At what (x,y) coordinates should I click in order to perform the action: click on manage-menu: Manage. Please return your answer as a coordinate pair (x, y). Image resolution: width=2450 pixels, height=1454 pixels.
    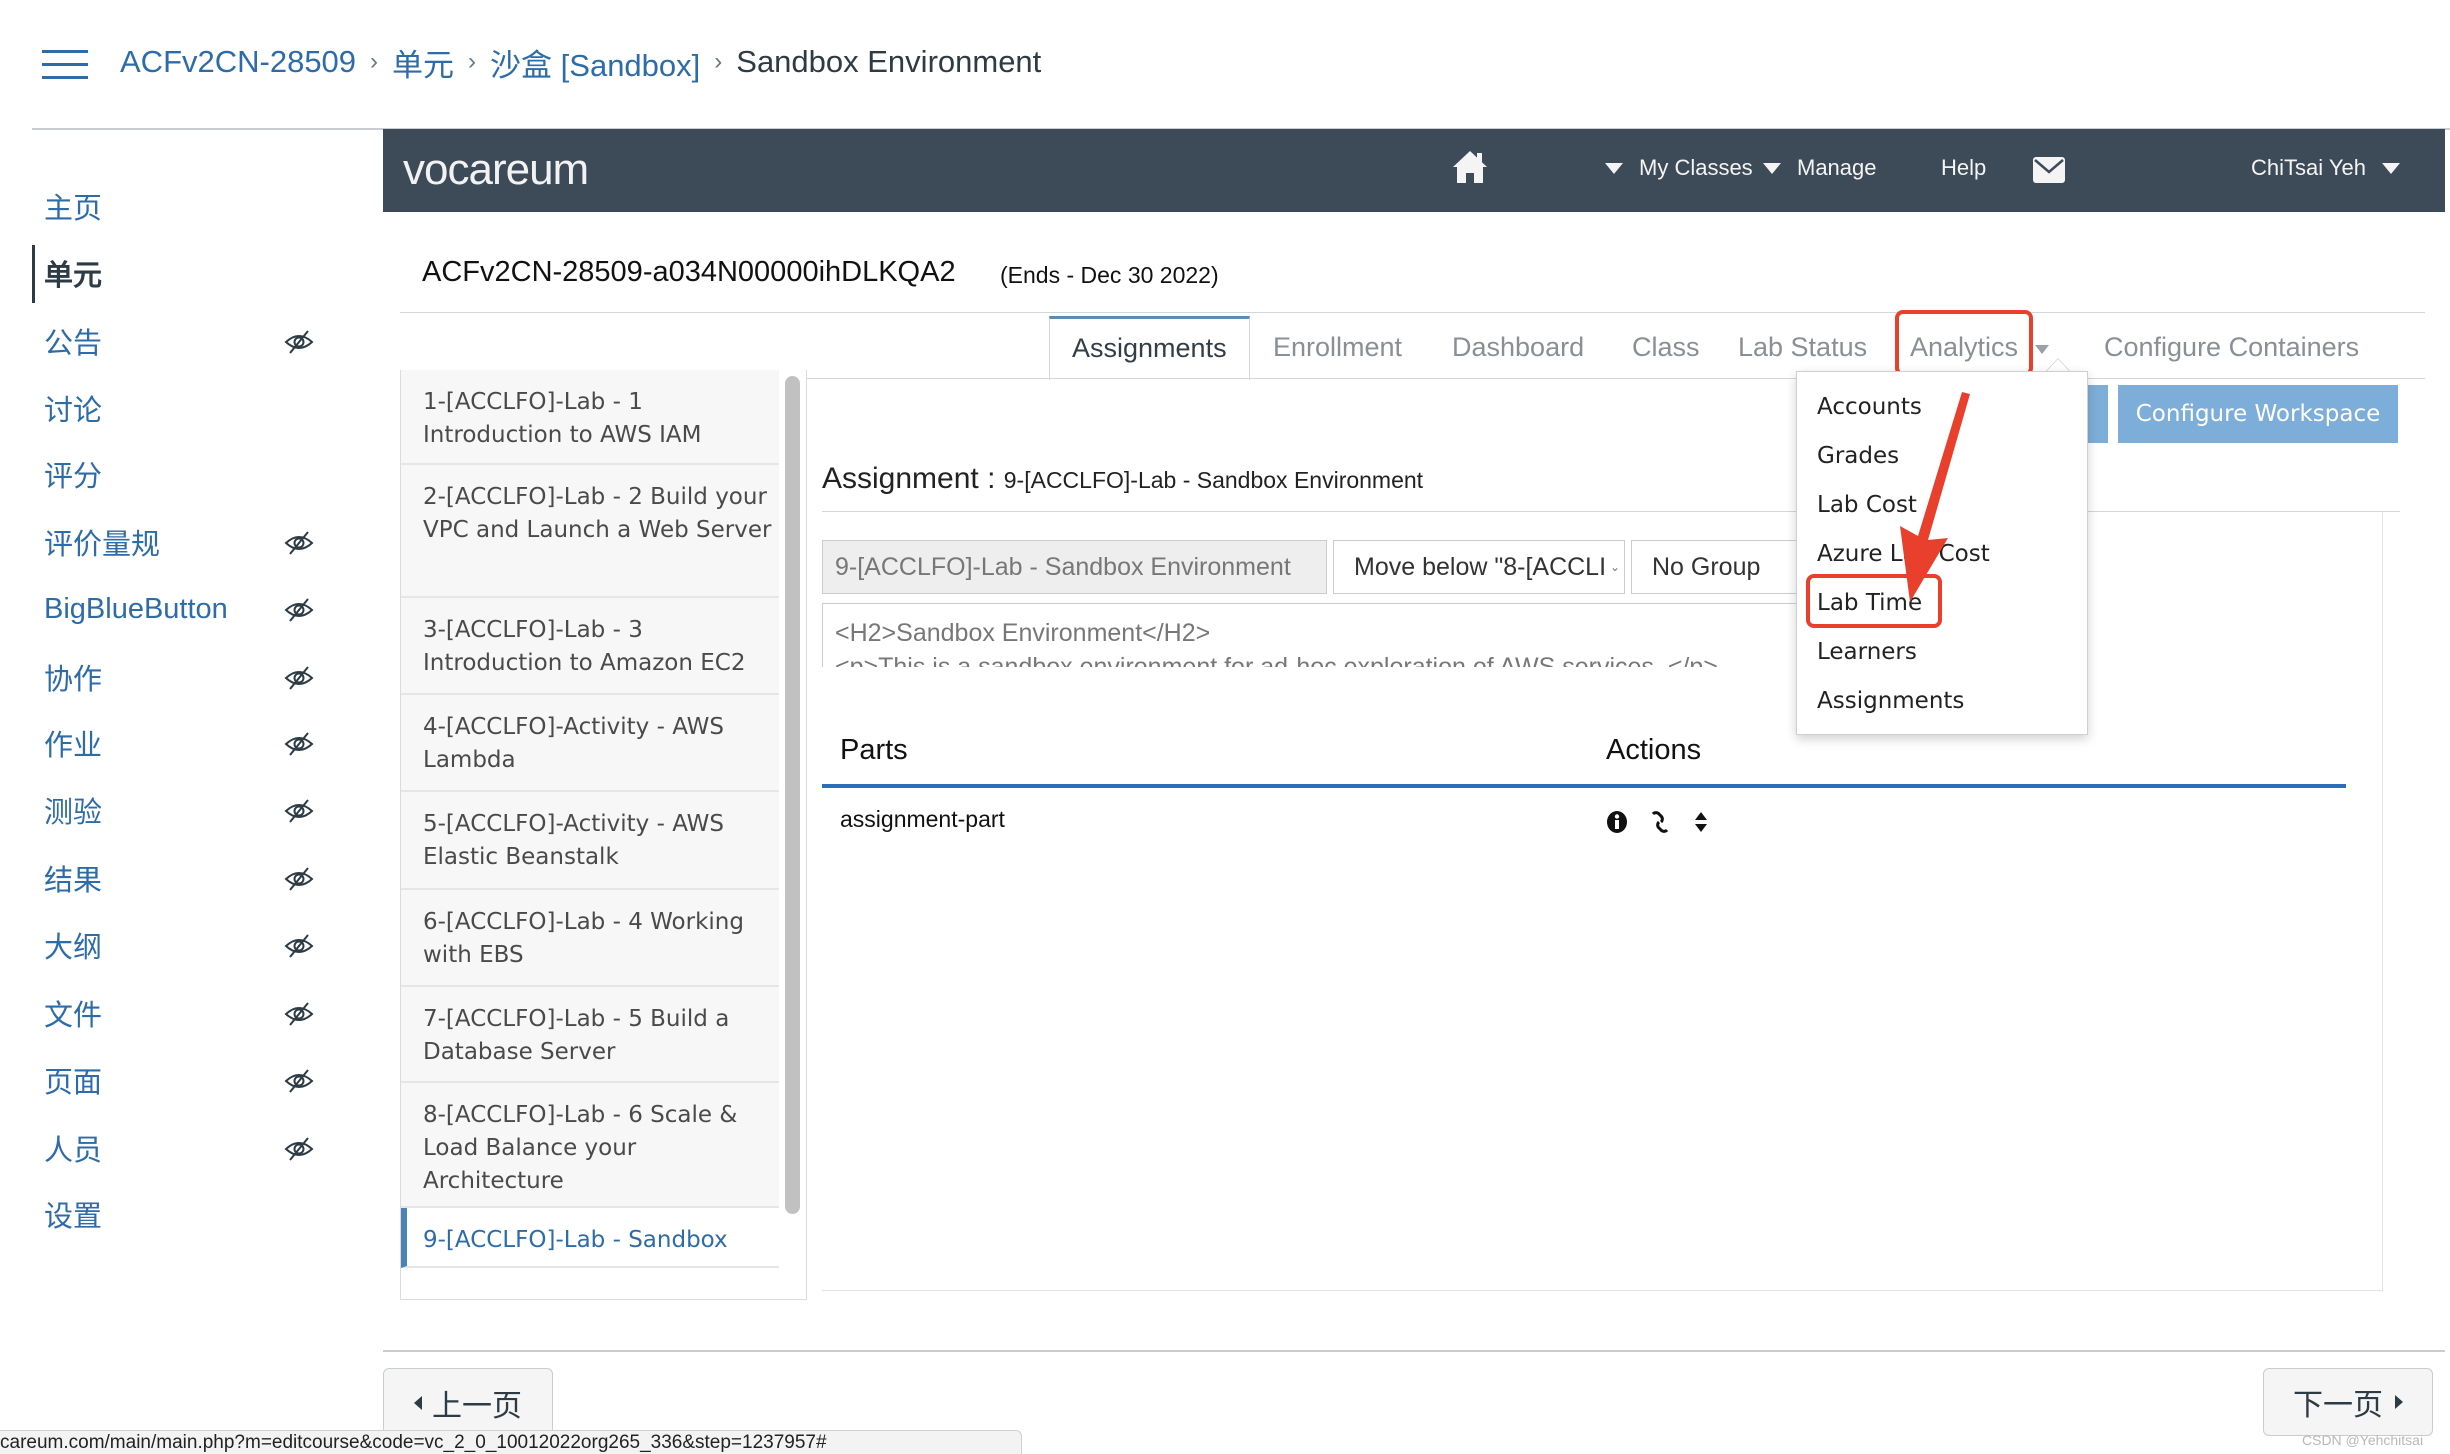
    Looking at the image, I should click on (1820, 168).